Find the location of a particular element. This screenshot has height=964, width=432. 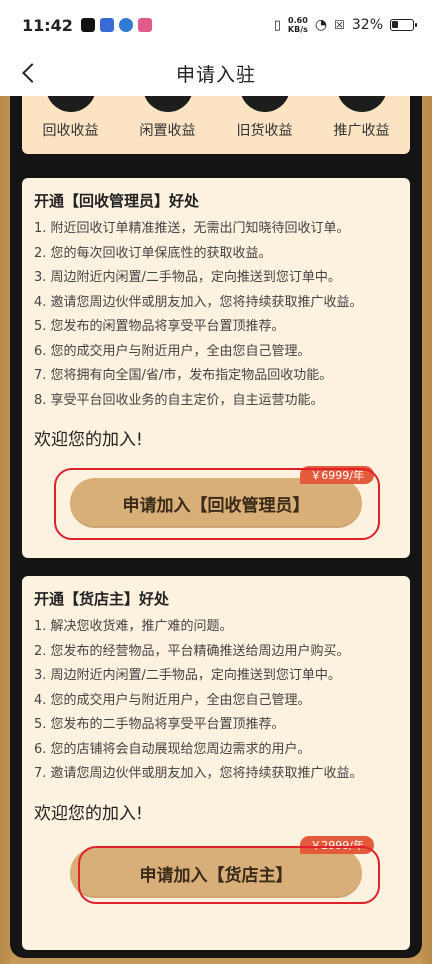

net-speed-unit: KB/s is located at coordinates (297, 29).